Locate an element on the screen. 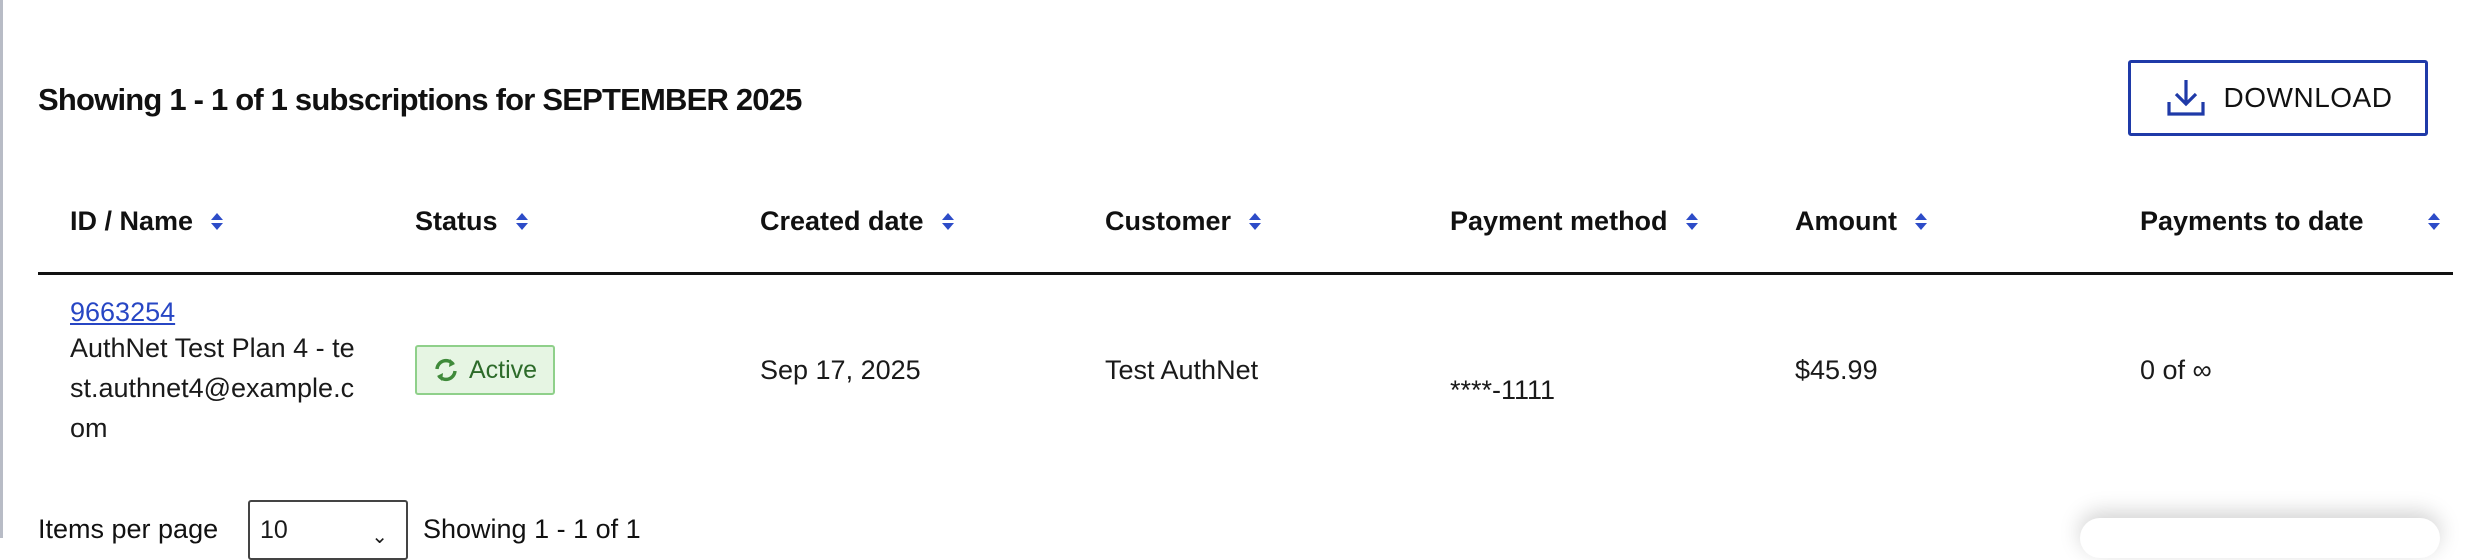 Image resolution: width=2470 pixels, height=560 pixels. subscription-id-link: 9663254 is located at coordinates (215, 312).